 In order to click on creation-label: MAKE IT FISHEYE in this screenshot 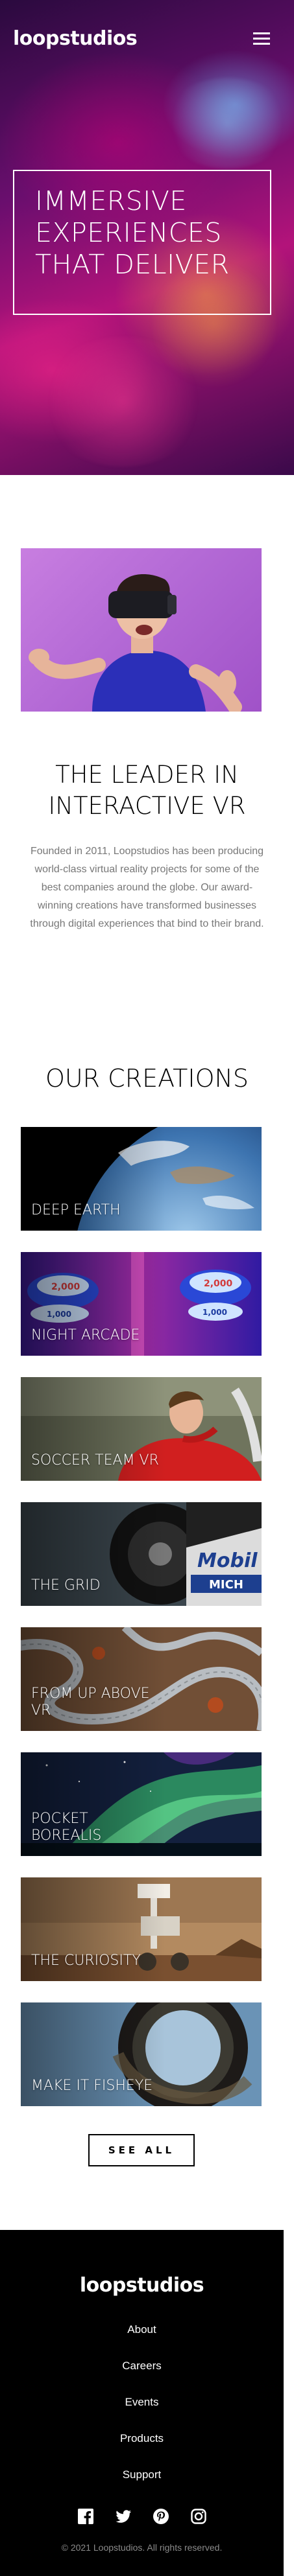, I will do `click(92, 2086)`.